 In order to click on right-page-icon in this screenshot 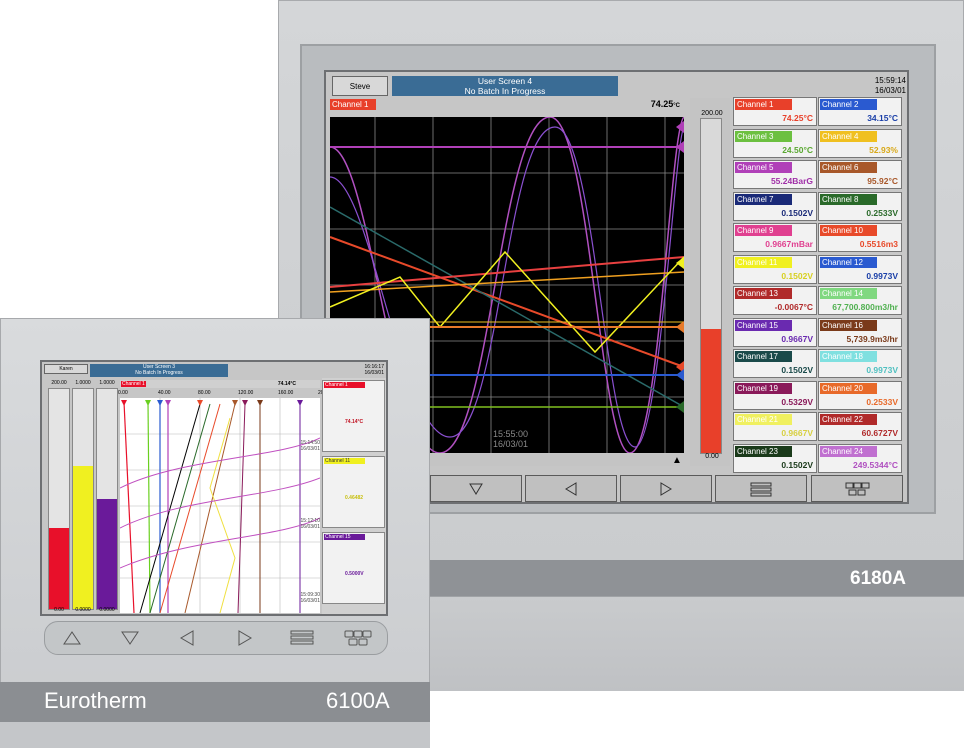, I will do `click(666, 488)`.